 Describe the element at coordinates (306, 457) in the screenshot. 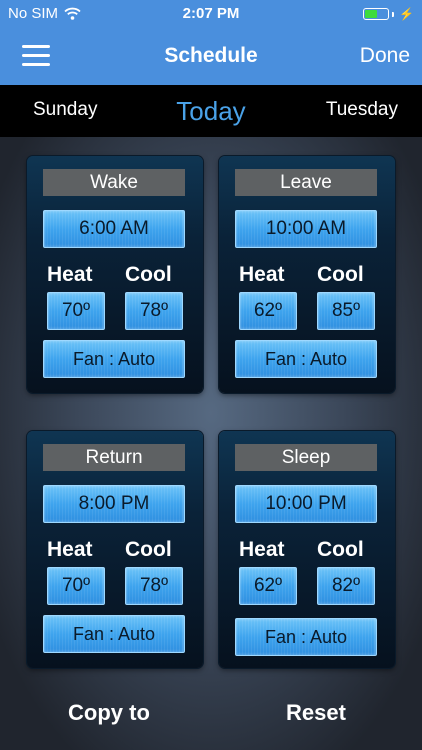

I see `period-label: Sleep` at that location.